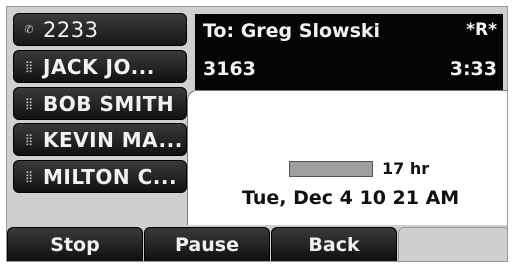 The width and height of the screenshot is (514, 268). I want to click on recording-indicator: *R*, so click(481, 30).